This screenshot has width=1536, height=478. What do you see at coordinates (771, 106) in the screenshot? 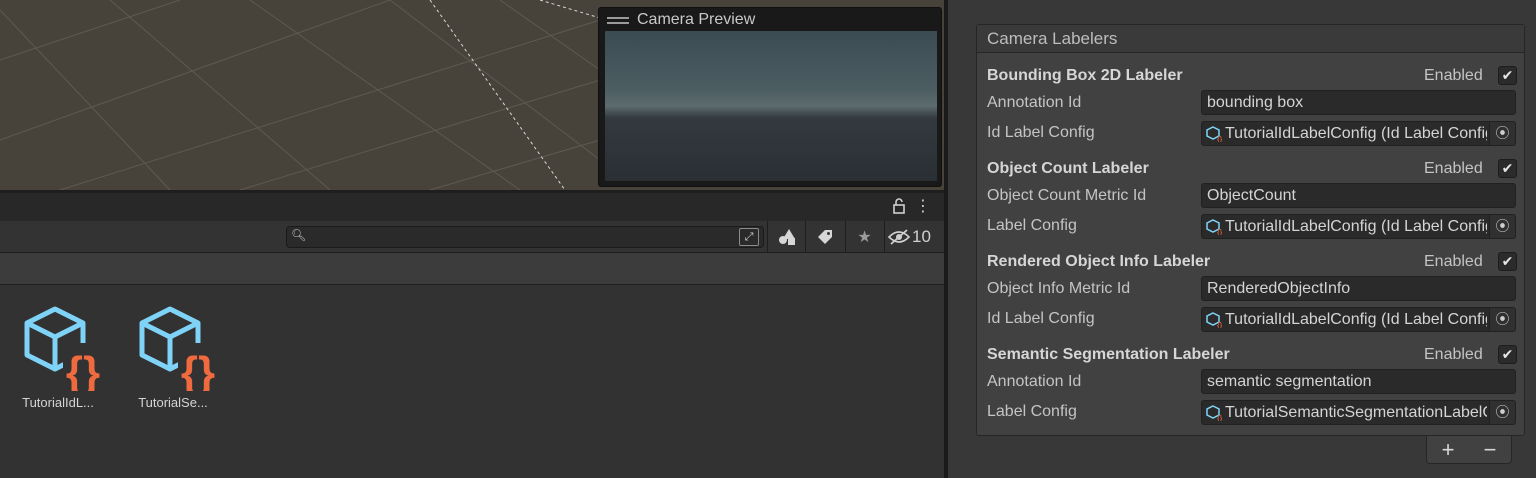
I see `camera-preview-image` at bounding box center [771, 106].